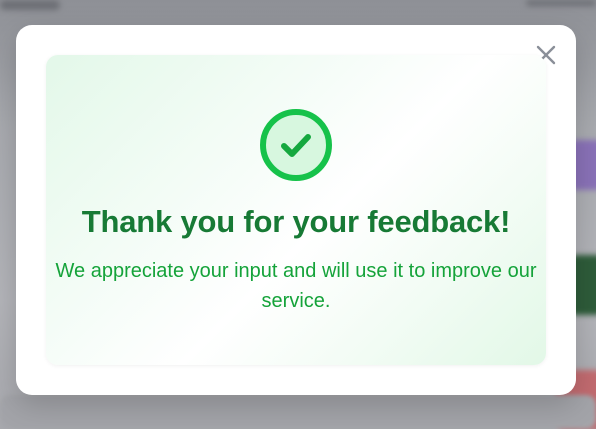  Describe the element at coordinates (296, 145) in the screenshot. I see `check-circle-icon` at that location.